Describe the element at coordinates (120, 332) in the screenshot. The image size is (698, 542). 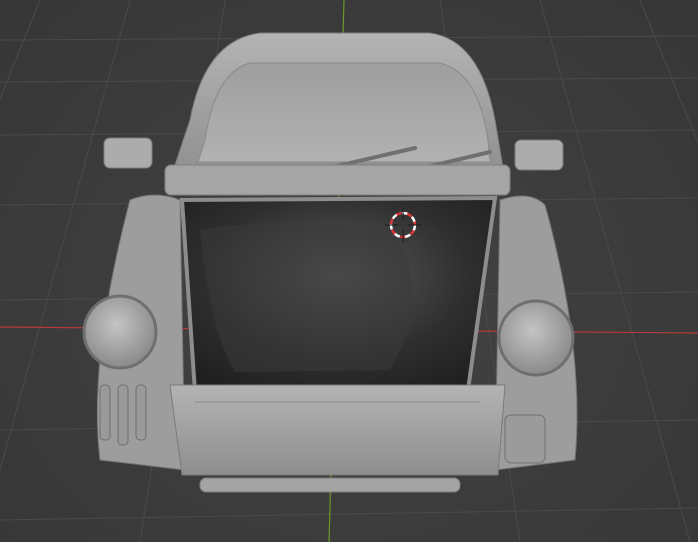
I see `headlamp-left` at that location.